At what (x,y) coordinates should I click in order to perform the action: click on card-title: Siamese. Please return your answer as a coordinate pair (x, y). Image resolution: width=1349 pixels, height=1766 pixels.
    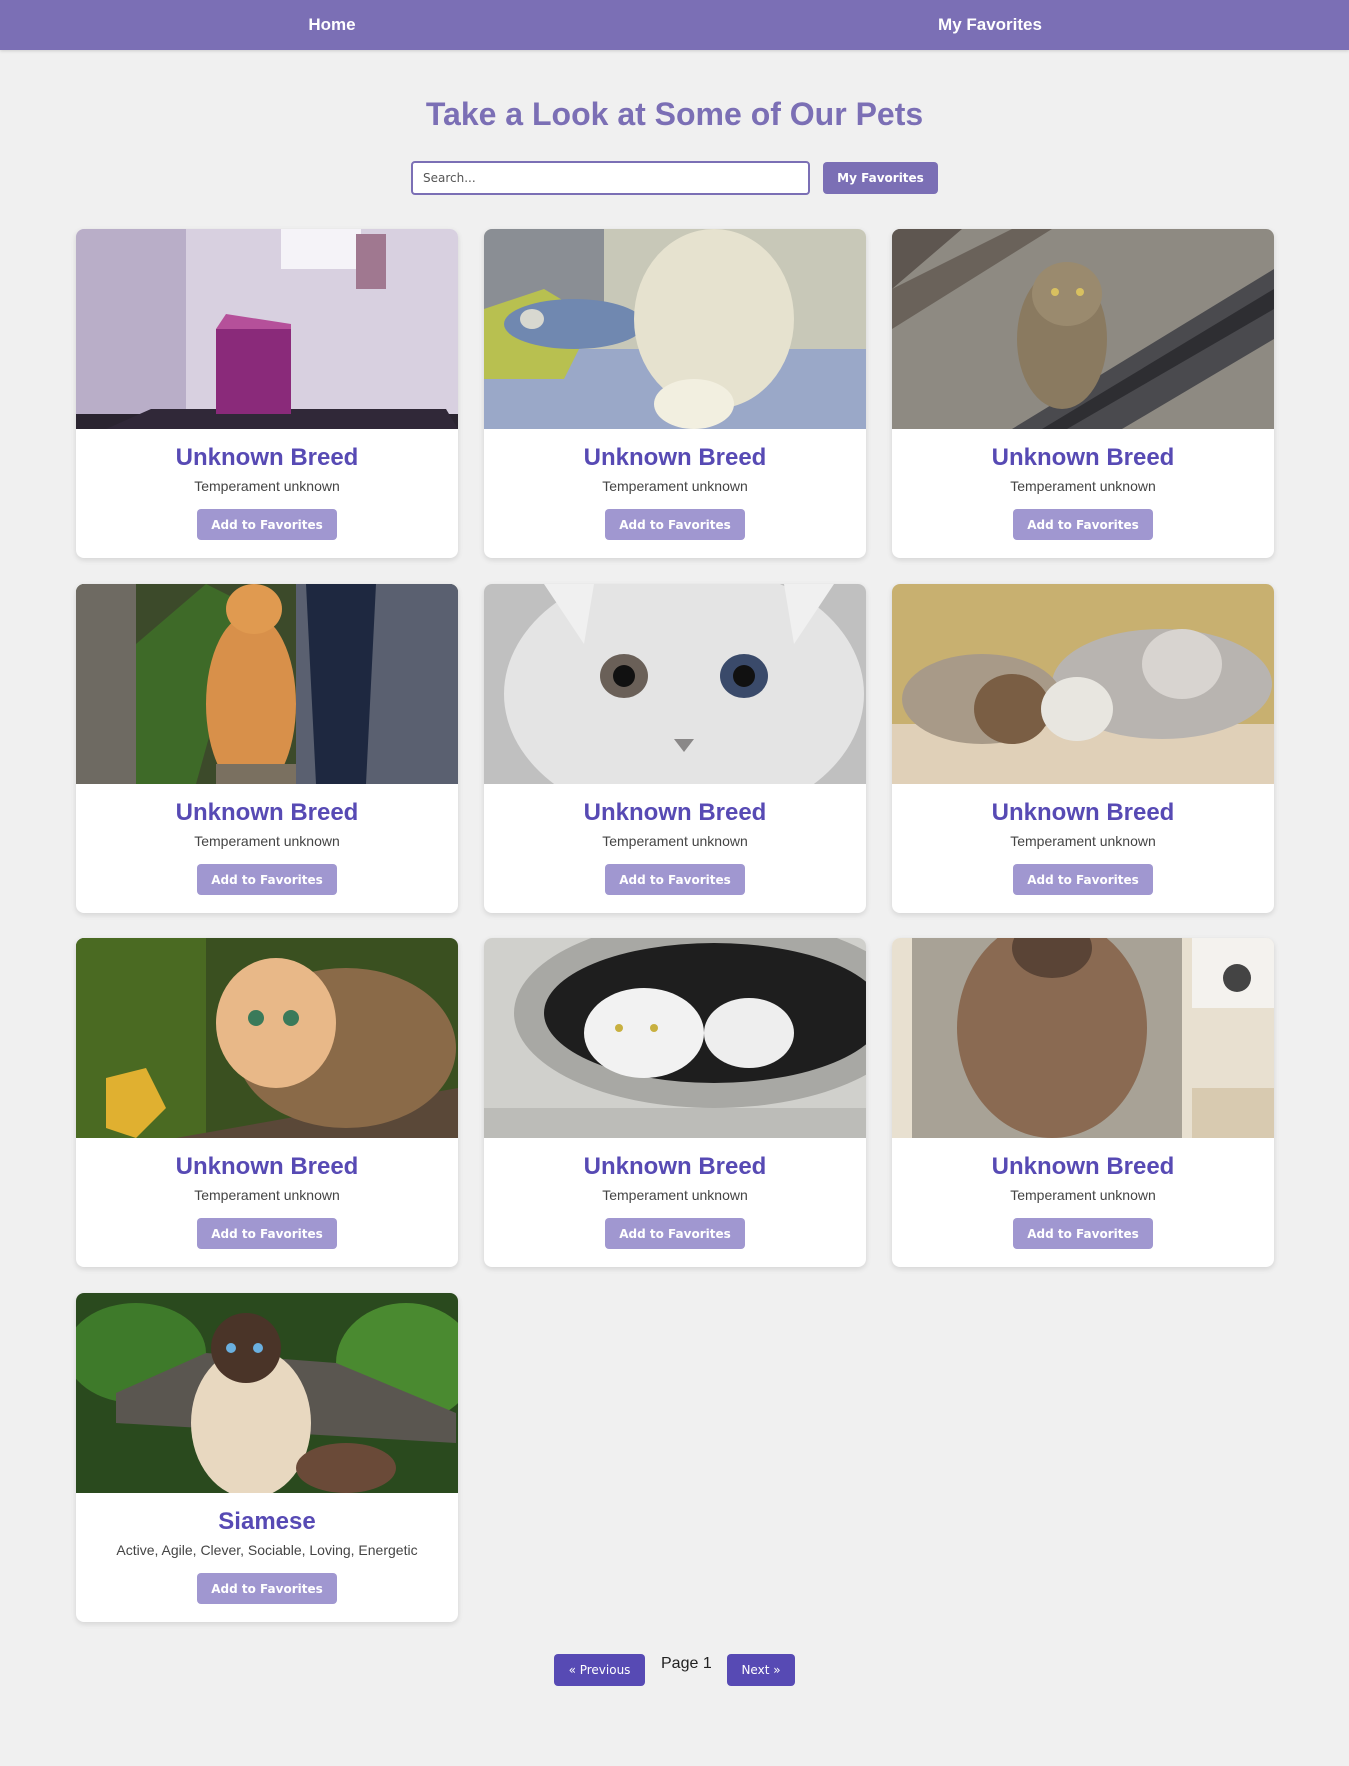
    Looking at the image, I should click on (267, 1521).